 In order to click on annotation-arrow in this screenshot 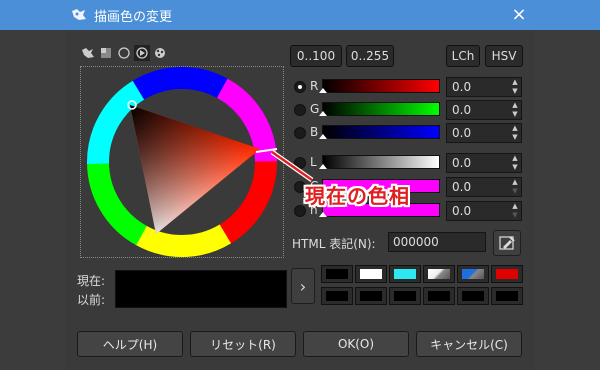, I will do `click(292, 166)`.